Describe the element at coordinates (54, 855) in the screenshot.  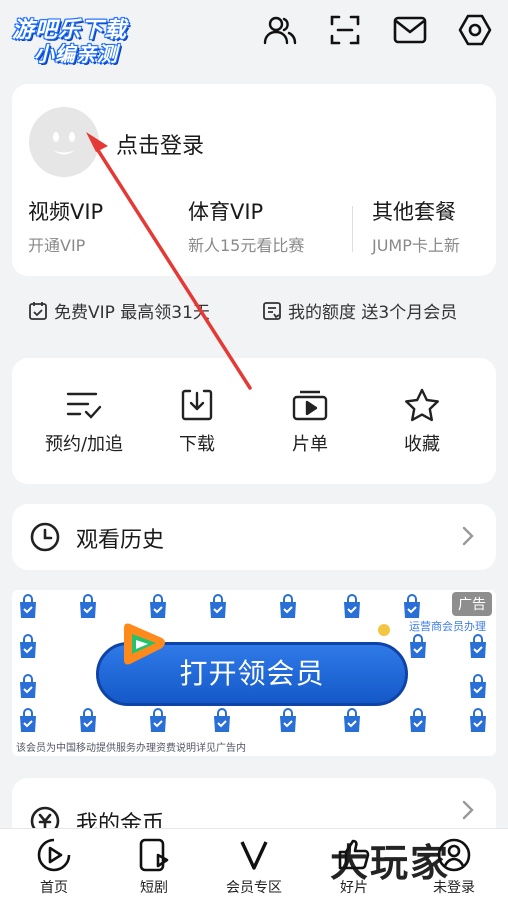
I see `home-play-icon` at that location.